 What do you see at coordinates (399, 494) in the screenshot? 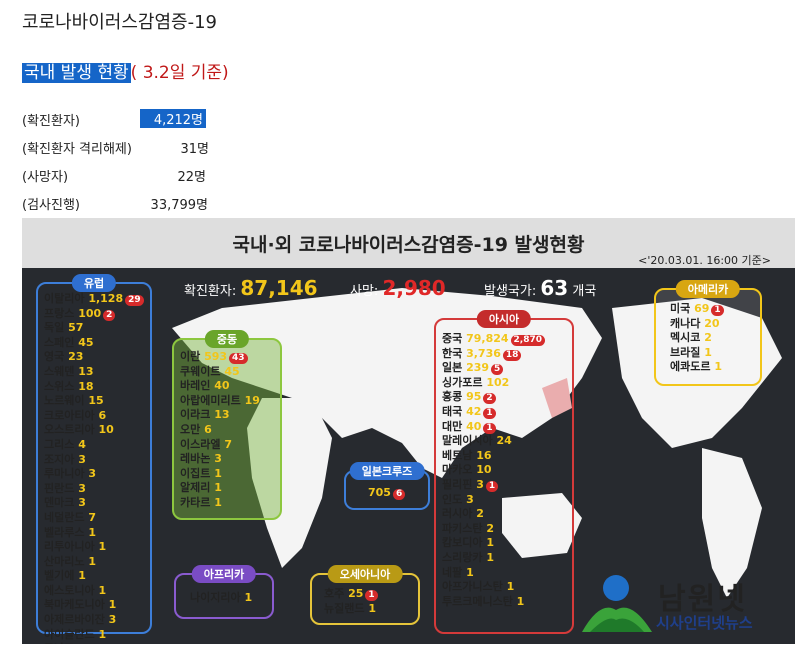
I see `death-count-badge: 6` at bounding box center [399, 494].